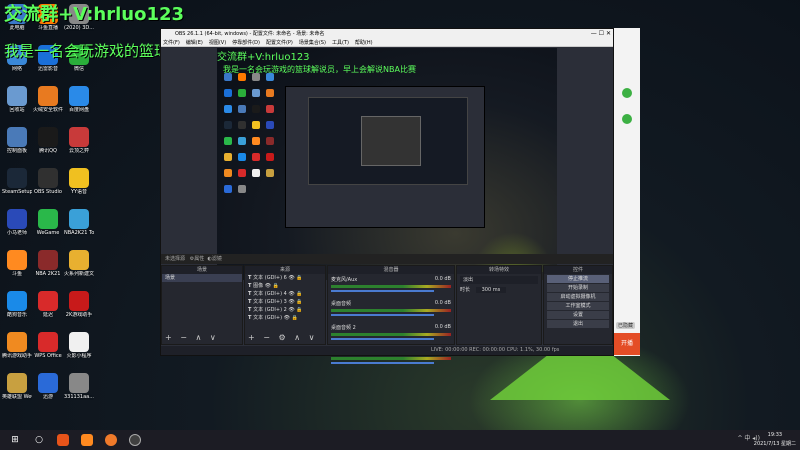  I want to click on sources-dock-buttons: + − ⚙ ∧ ∨, so click(282, 337).